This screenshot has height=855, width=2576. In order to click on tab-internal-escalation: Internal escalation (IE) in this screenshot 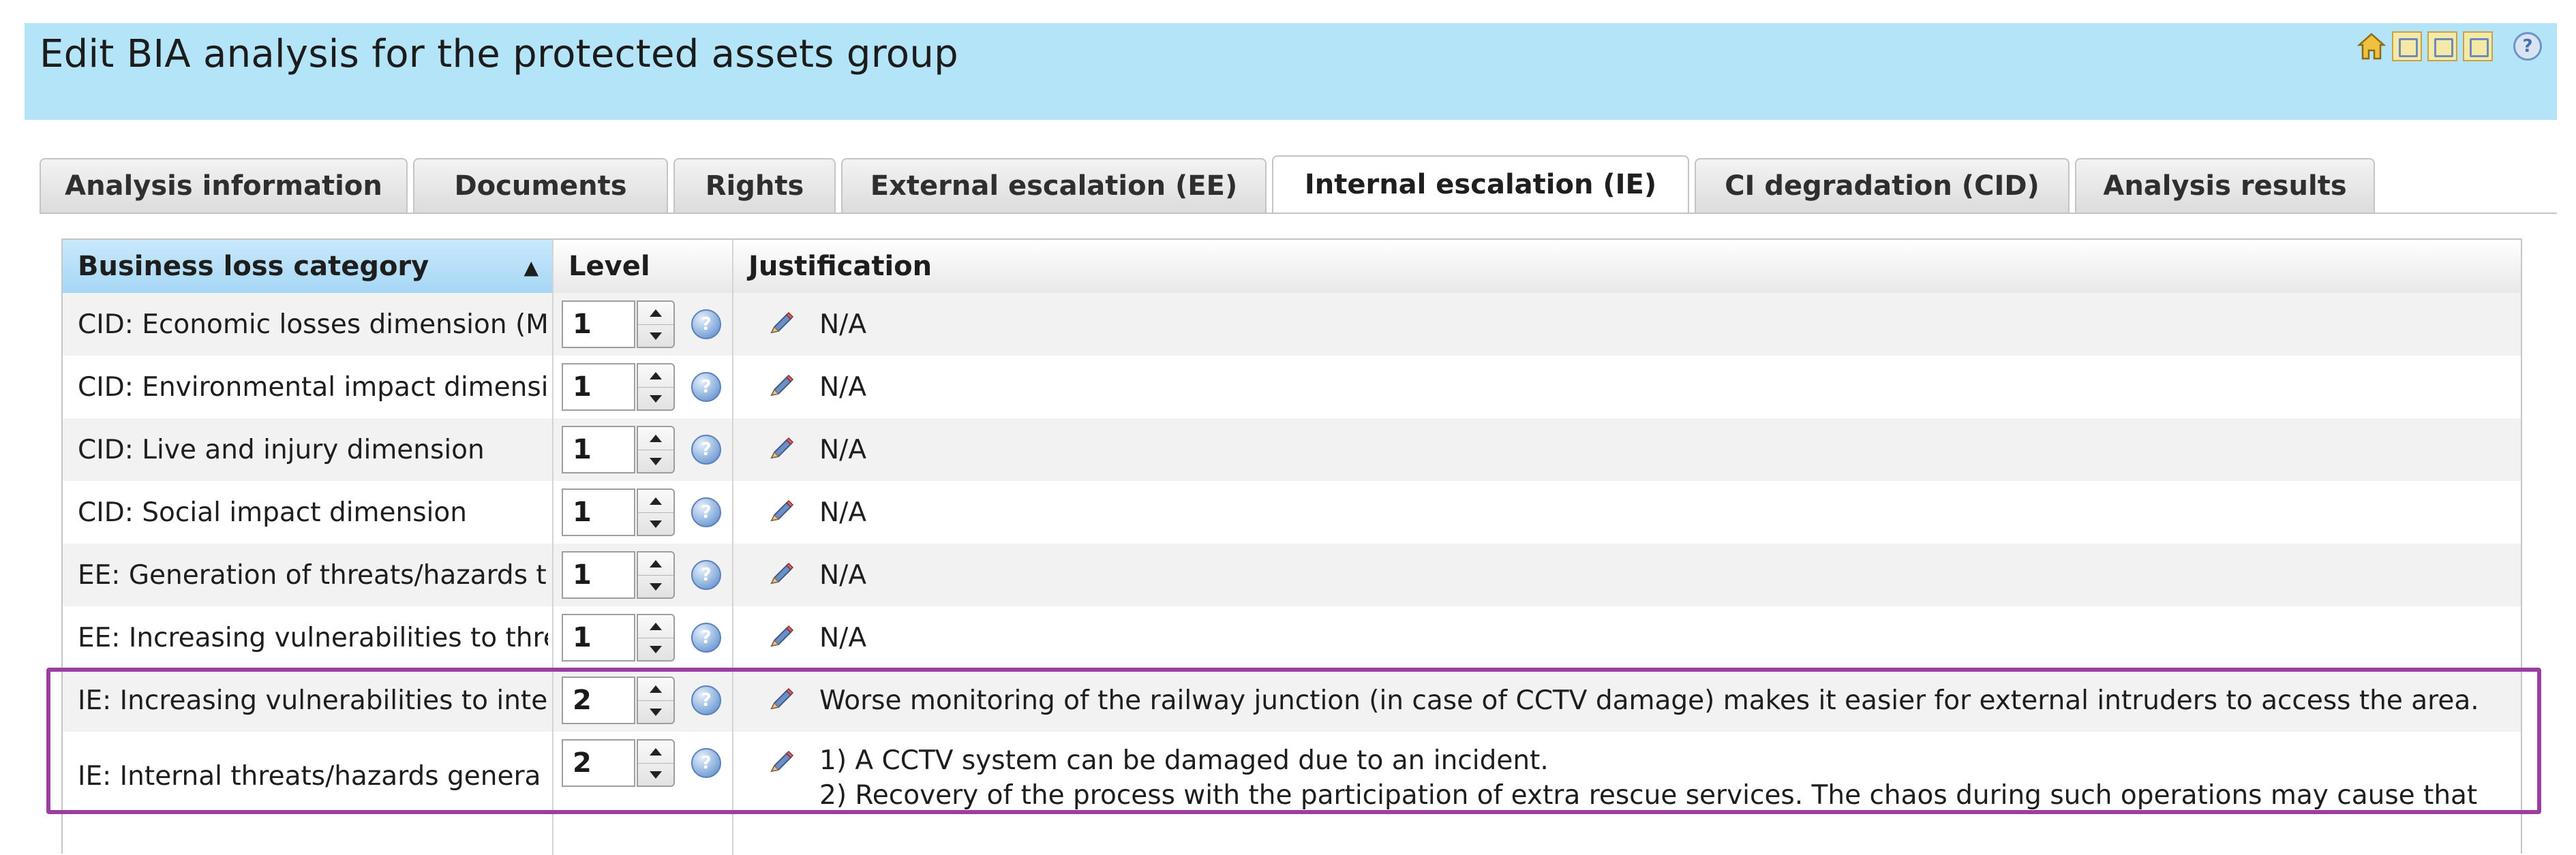, I will do `click(1481, 184)`.